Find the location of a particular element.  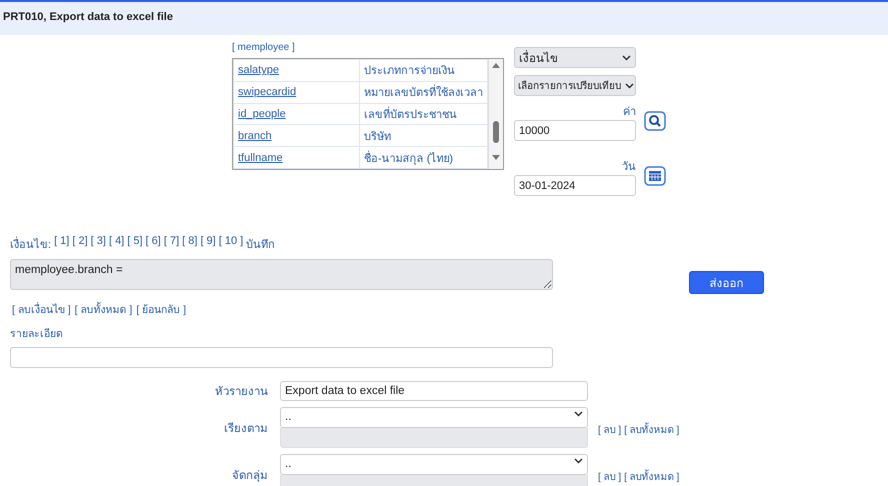

field-description: ประเภทการจ่ายเงิน is located at coordinates (424, 71).